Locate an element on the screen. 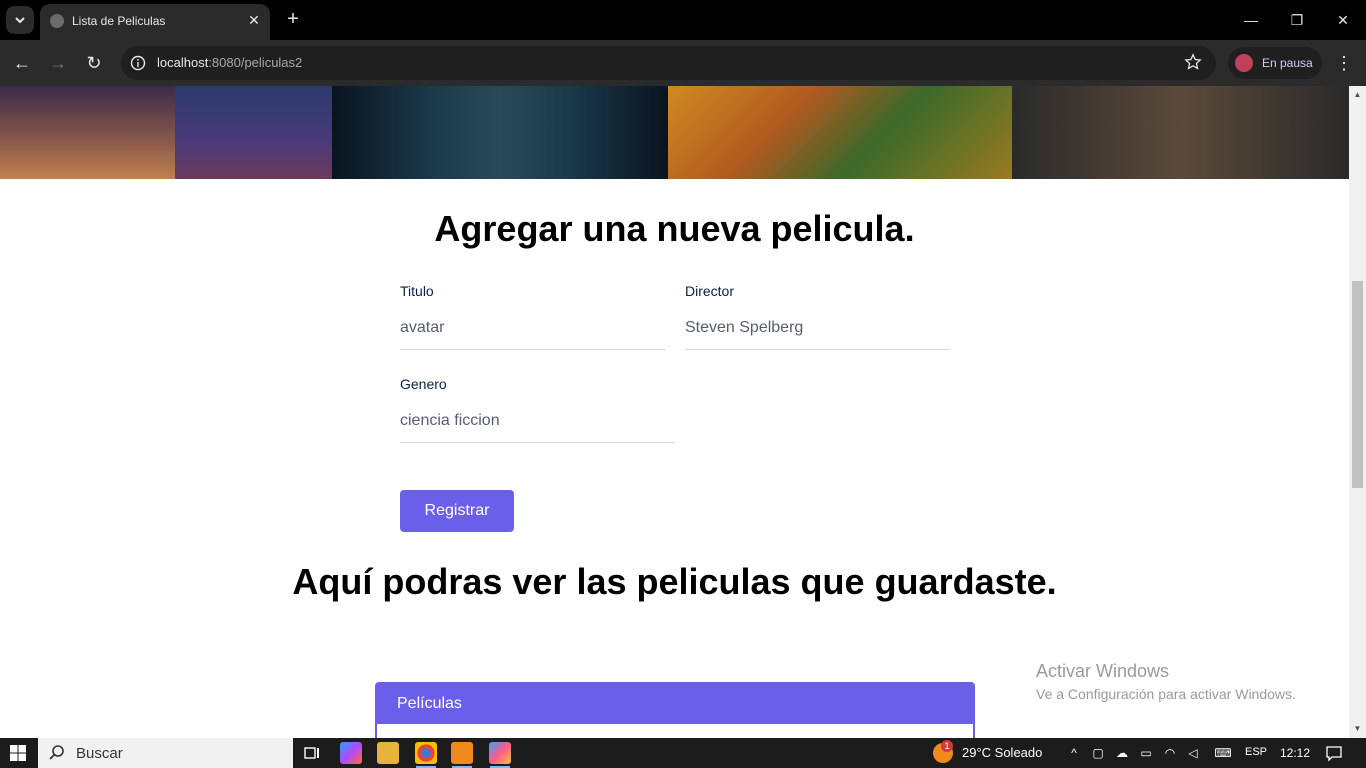 The image size is (1366, 768). url-host: localhost is located at coordinates (183, 62).